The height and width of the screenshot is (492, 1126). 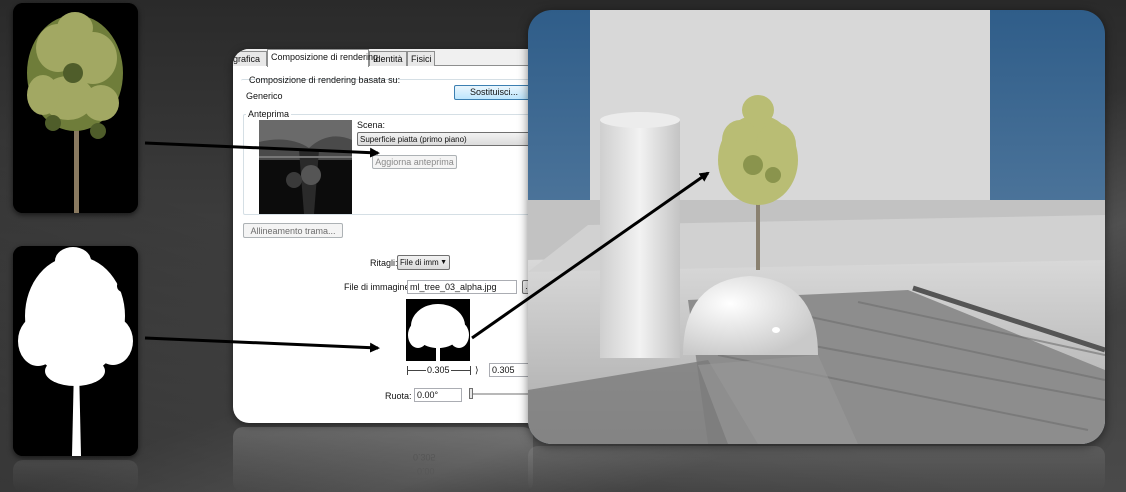 What do you see at coordinates (75, 108) in the screenshot?
I see `tree-color-image` at bounding box center [75, 108].